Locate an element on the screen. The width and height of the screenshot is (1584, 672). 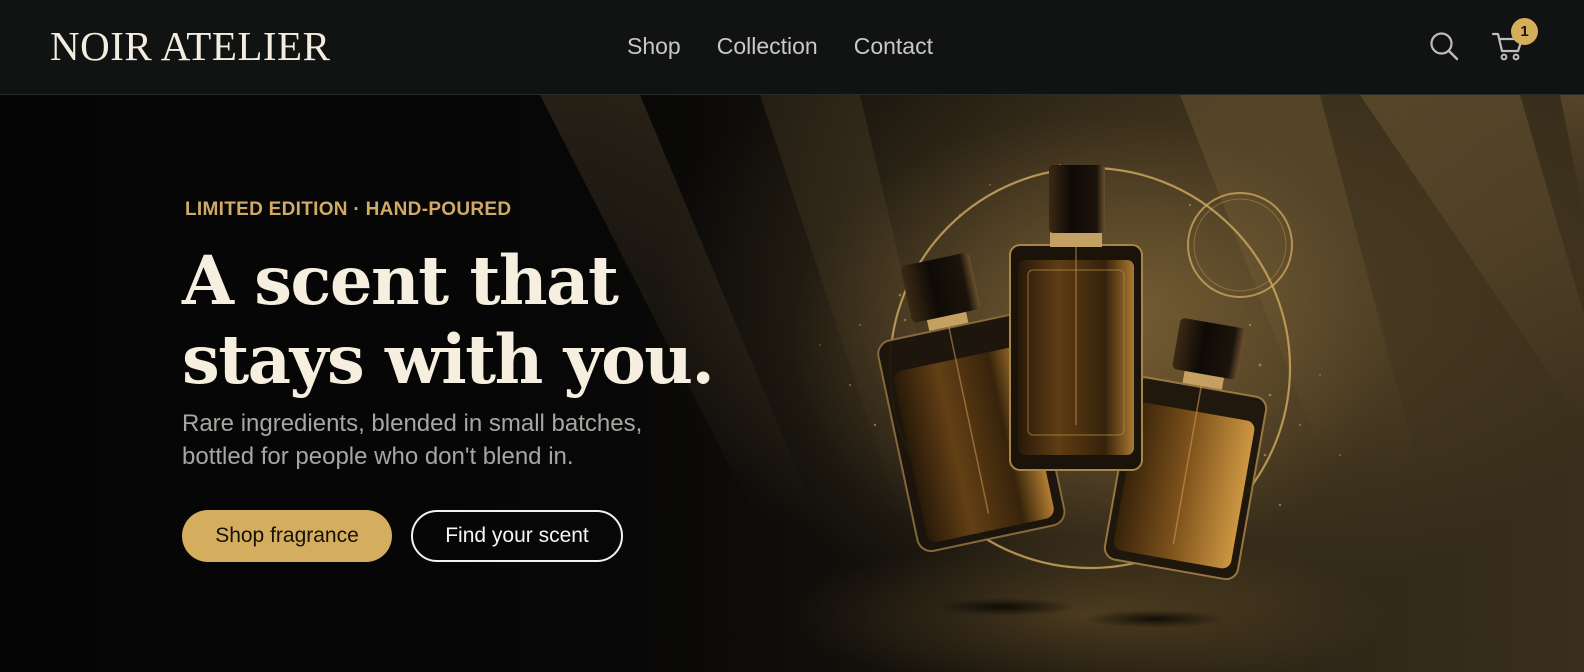
main-nav: Shop Collection Contact is located at coordinates (780, 46).